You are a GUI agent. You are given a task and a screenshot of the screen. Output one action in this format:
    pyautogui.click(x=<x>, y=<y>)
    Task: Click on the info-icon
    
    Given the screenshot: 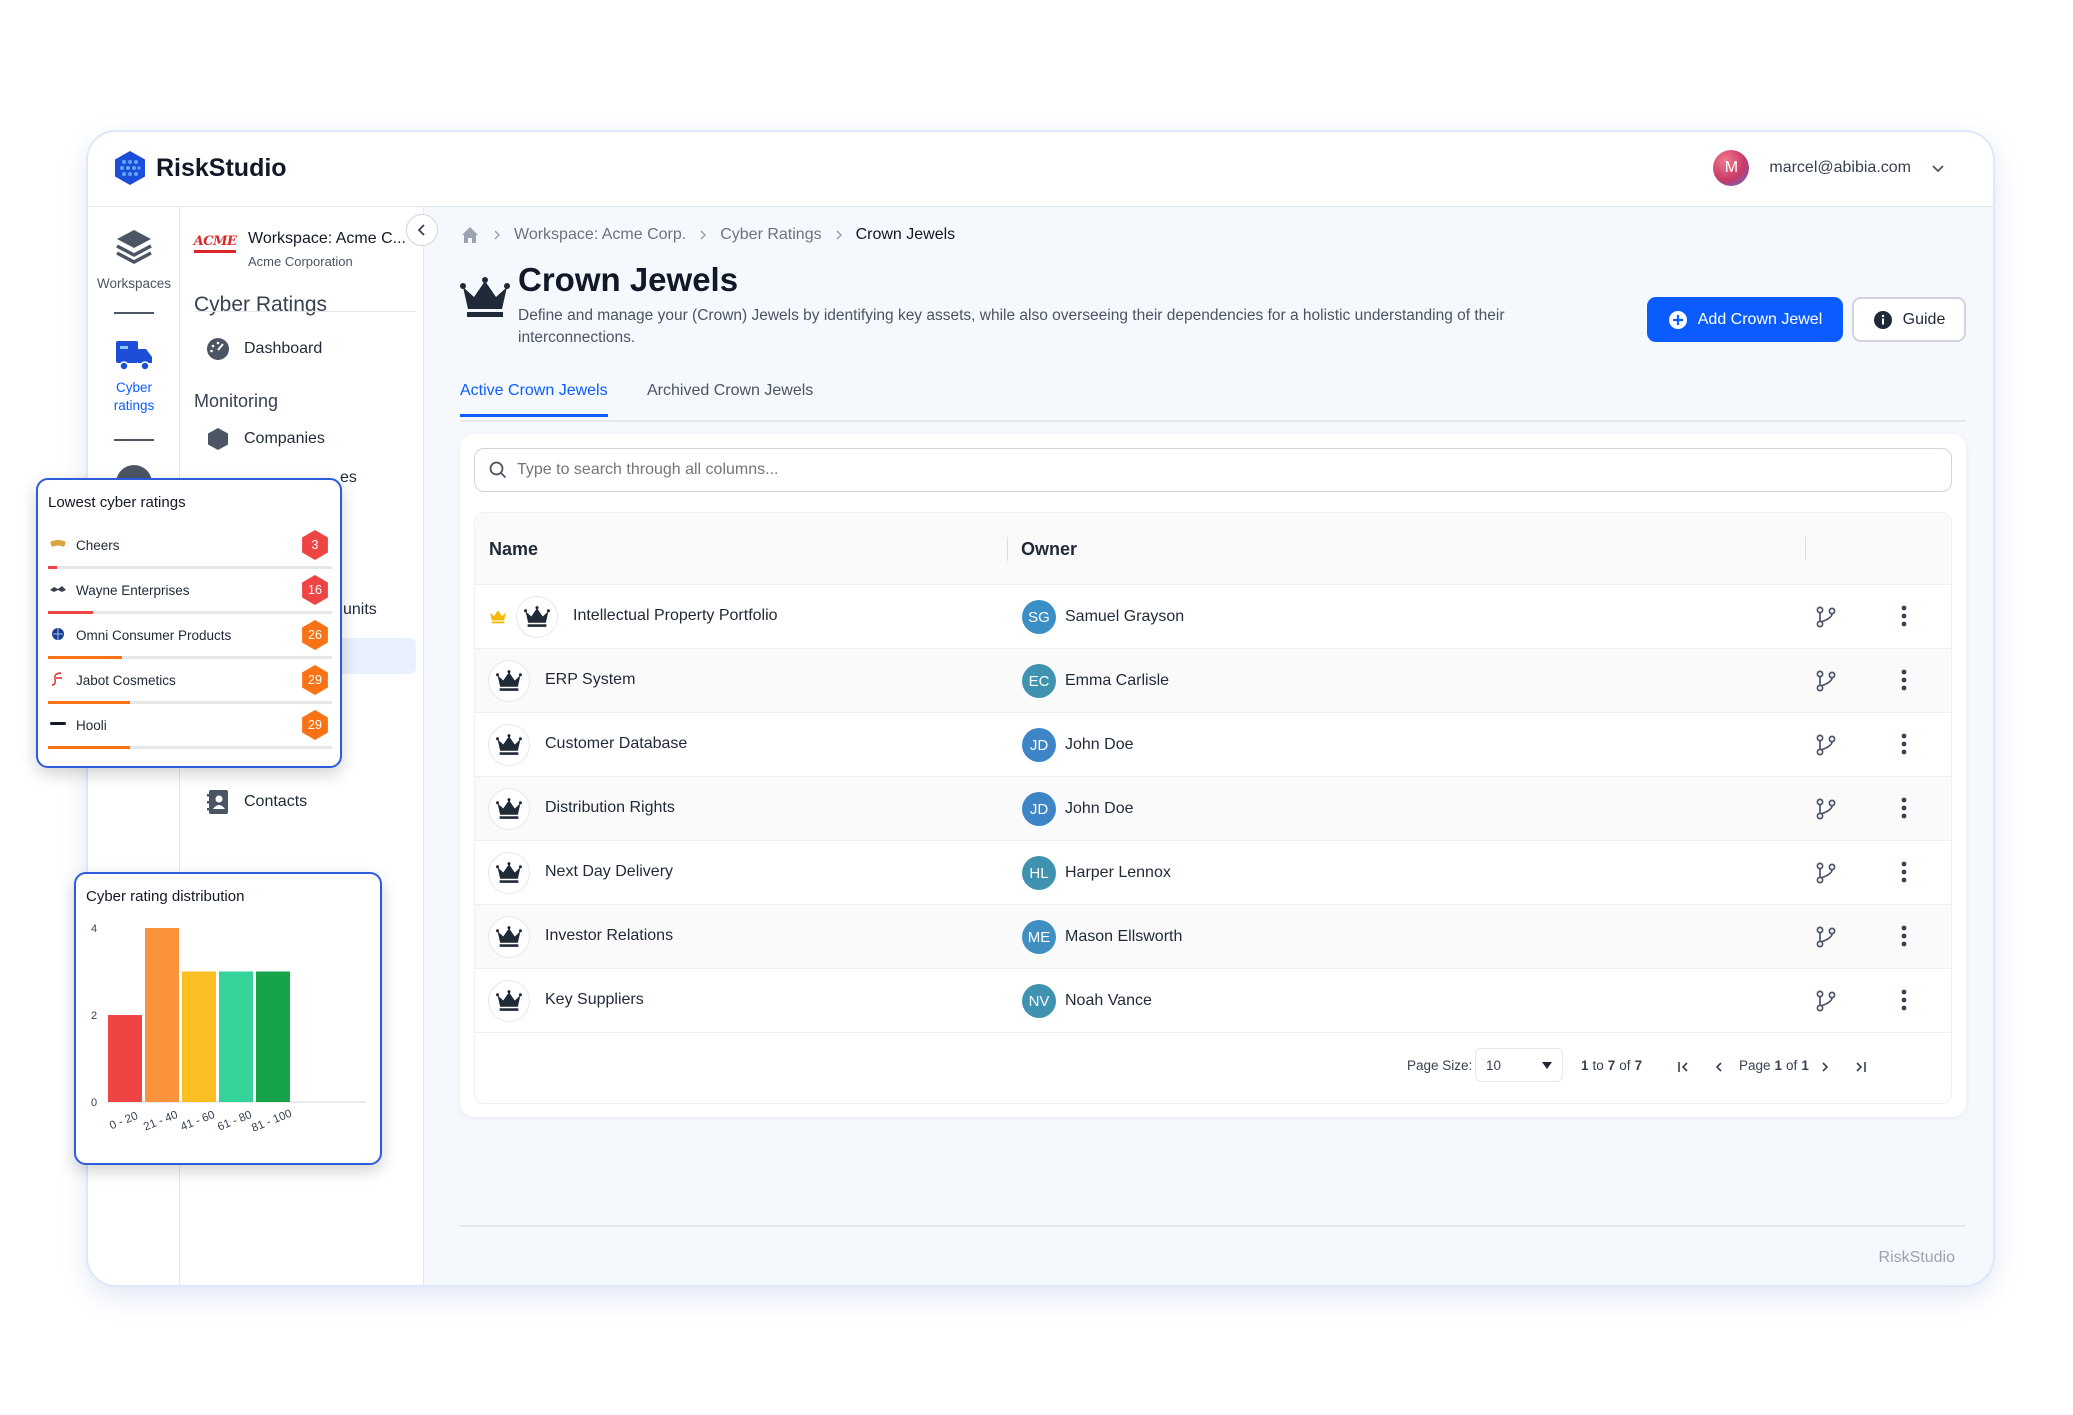 What is the action you would take?
    pyautogui.click(x=1882, y=319)
    